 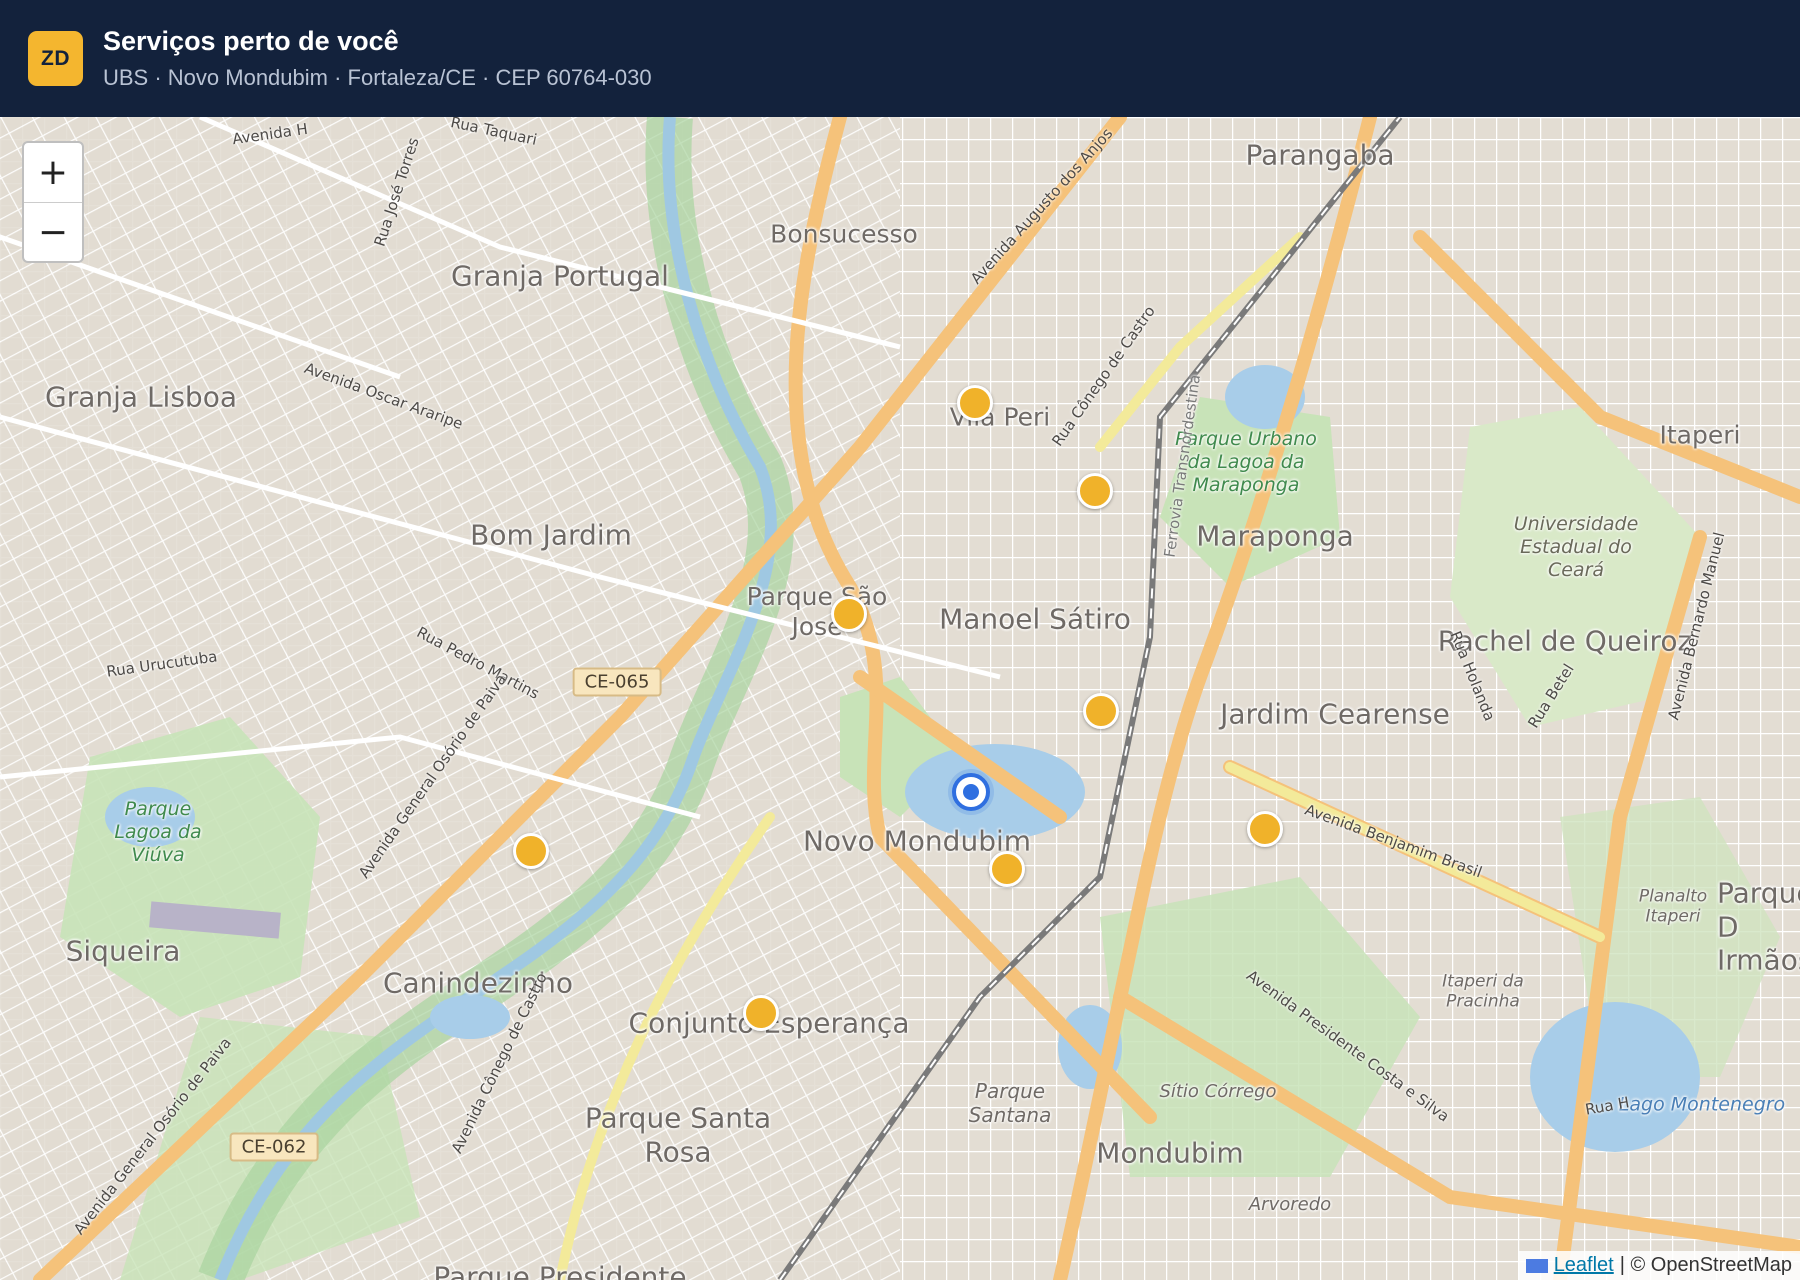 I want to click on place-label: Itaperi, so click(x=1700, y=435).